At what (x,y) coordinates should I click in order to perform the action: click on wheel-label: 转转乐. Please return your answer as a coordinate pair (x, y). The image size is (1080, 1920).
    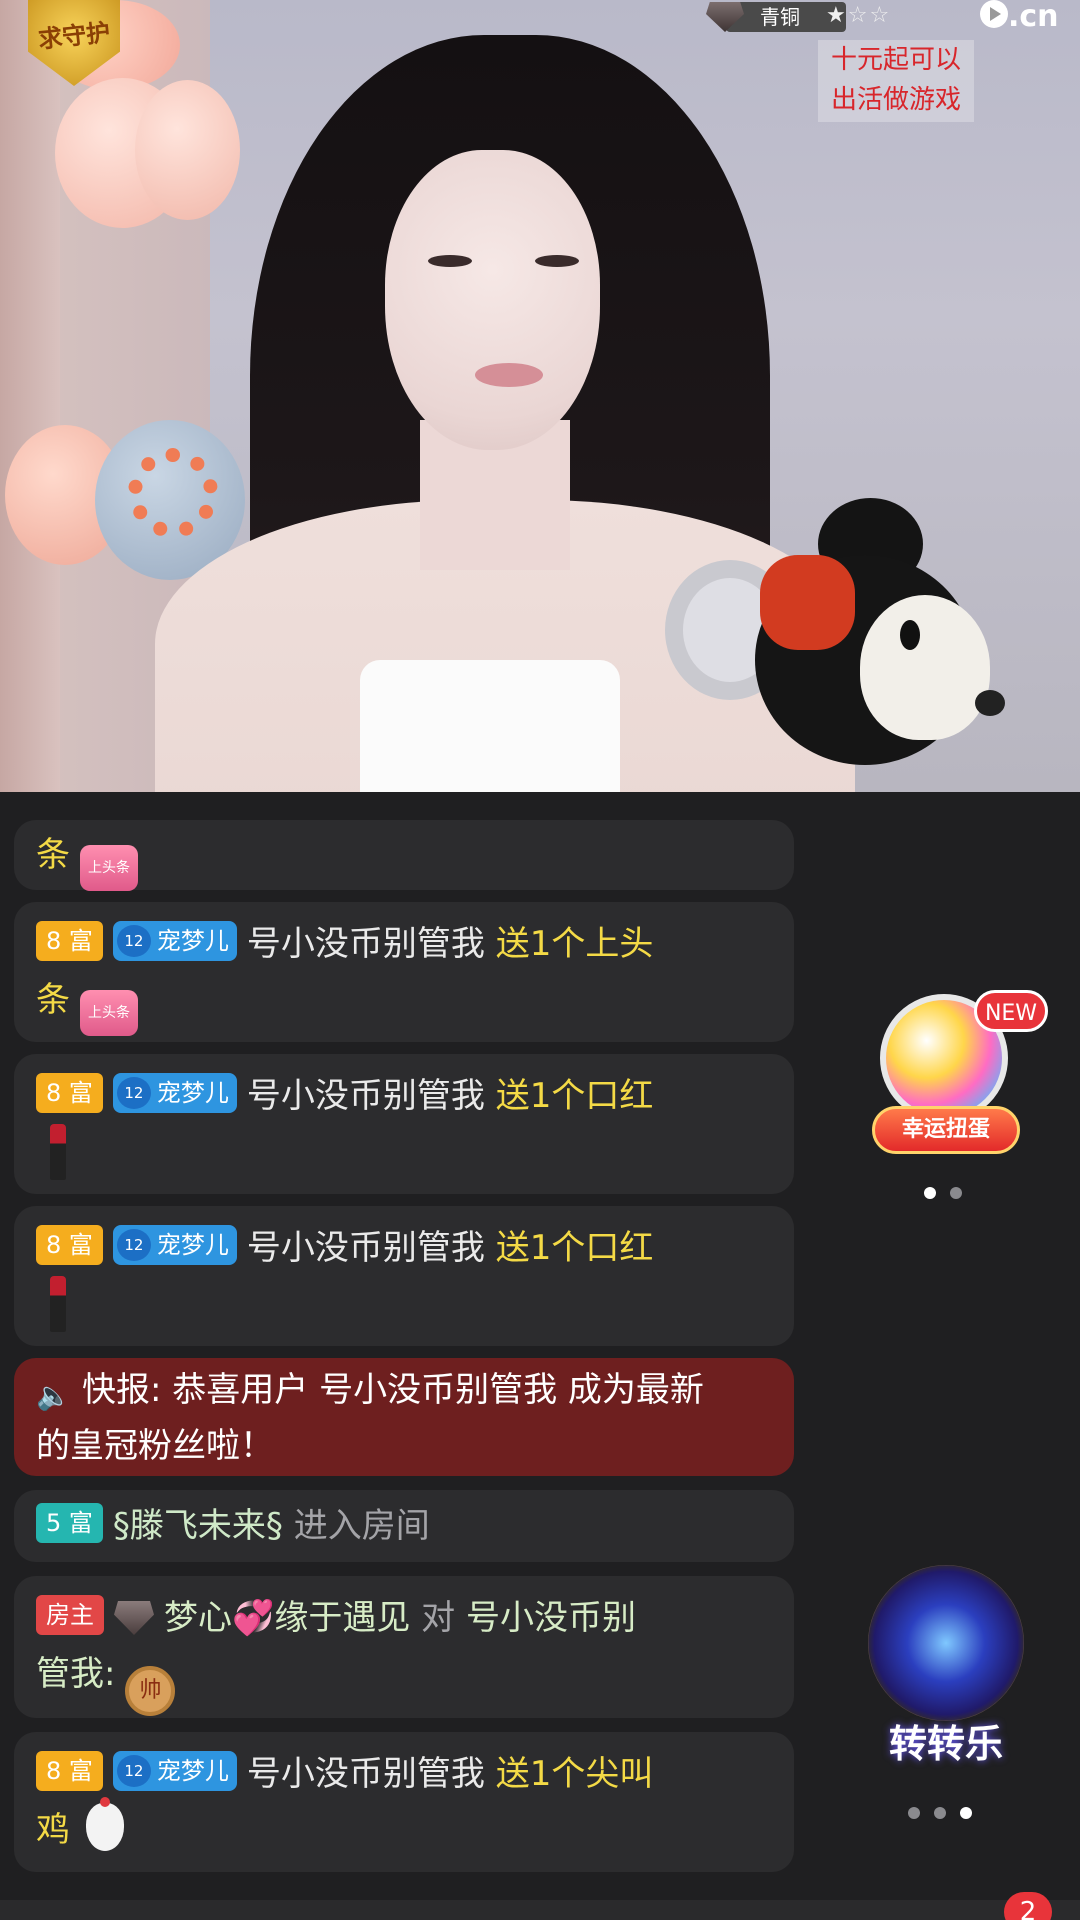
    Looking at the image, I should click on (945, 1744).